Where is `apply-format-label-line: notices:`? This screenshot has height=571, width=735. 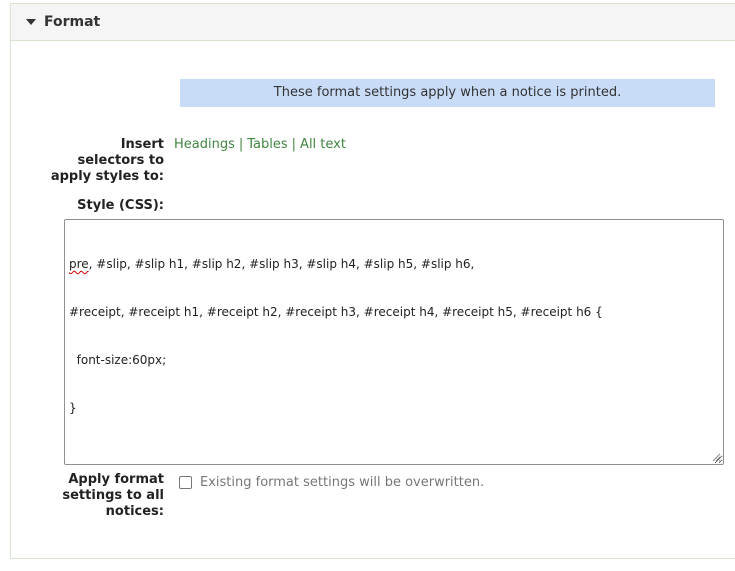 apply-format-label-line: notices: is located at coordinates (134, 511).